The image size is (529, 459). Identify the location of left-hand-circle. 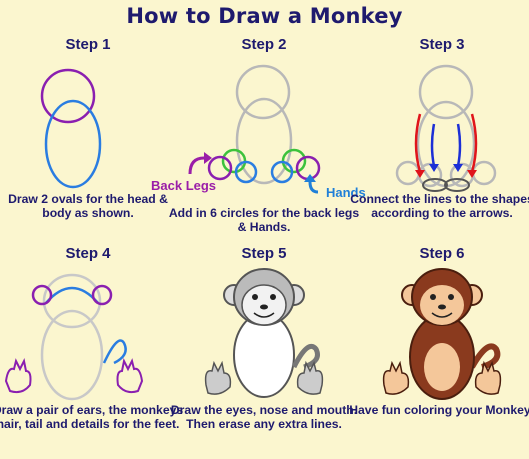
(234, 161).